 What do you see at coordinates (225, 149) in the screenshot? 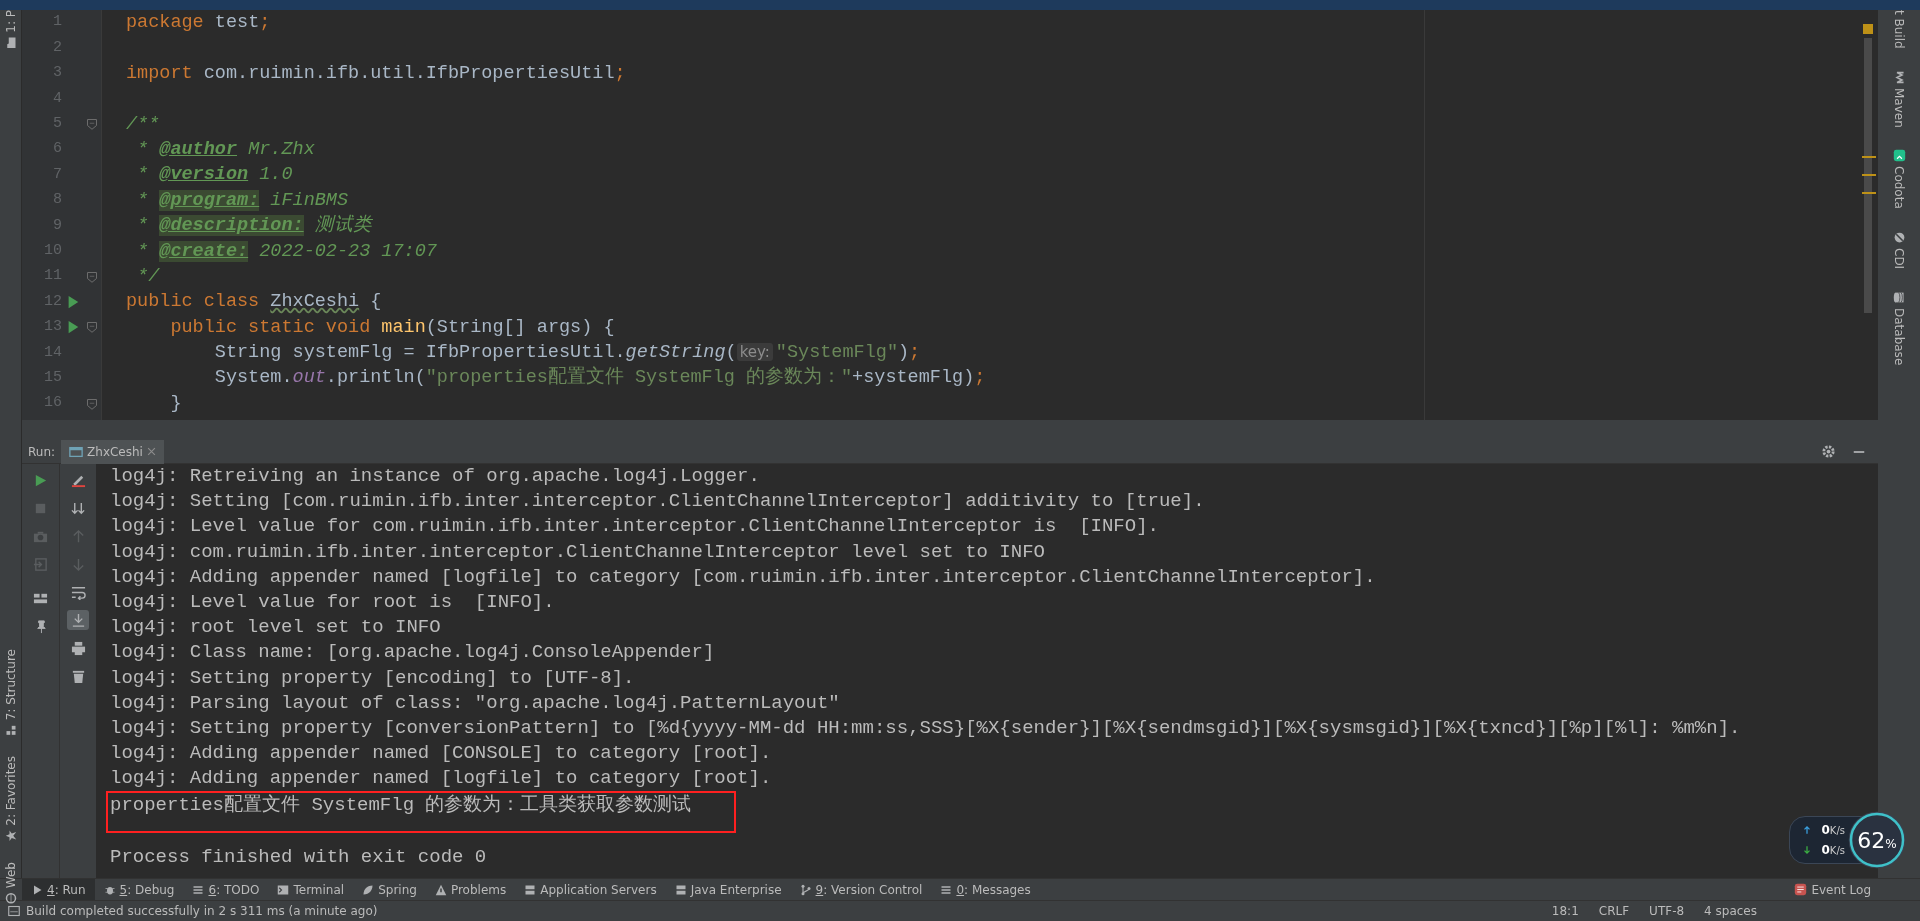
I see `code-line: * @author Mr.Zhx` at bounding box center [225, 149].